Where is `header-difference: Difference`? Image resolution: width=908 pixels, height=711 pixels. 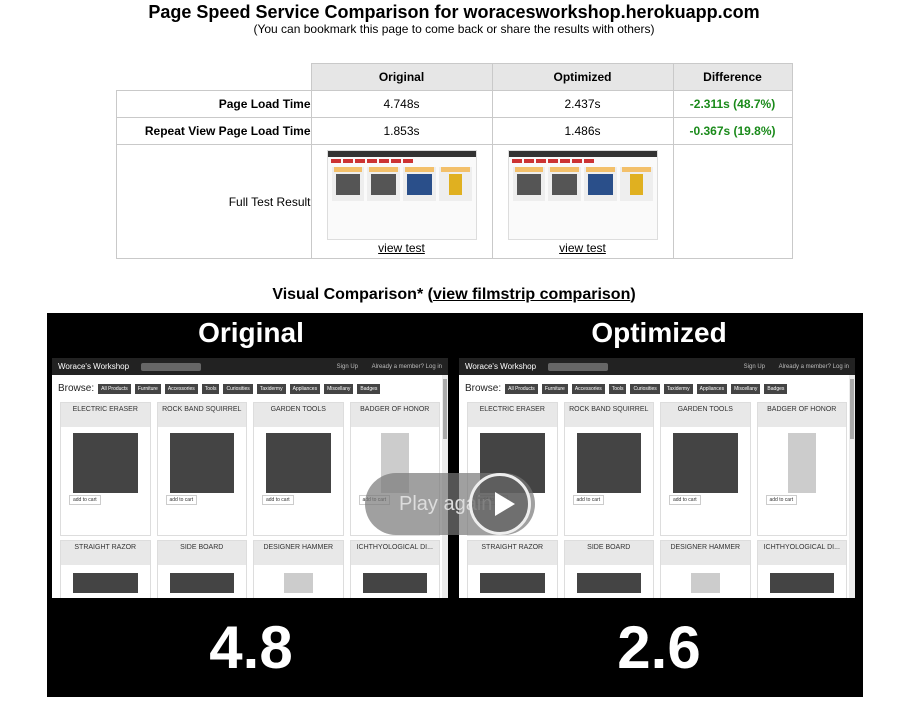
header-difference: Difference is located at coordinates (732, 77).